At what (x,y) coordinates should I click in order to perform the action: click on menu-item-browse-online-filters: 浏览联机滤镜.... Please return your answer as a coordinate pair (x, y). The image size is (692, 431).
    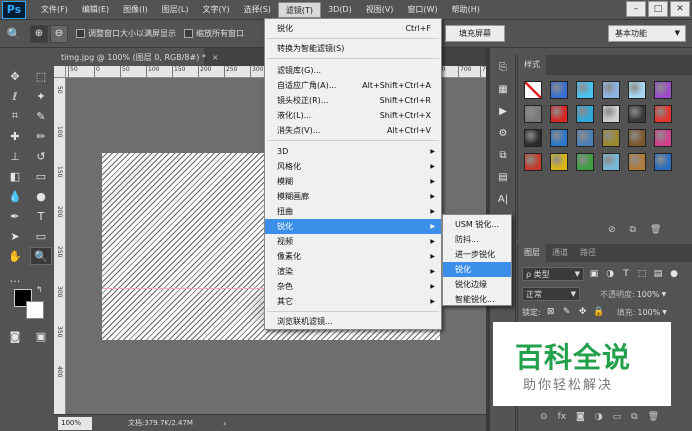
    Looking at the image, I should click on (353, 321).